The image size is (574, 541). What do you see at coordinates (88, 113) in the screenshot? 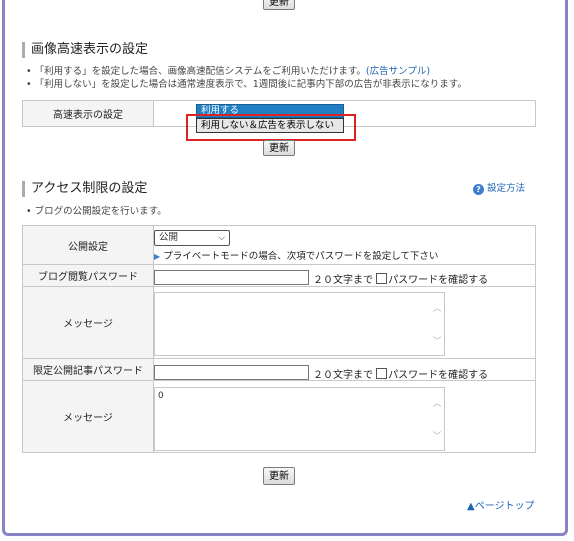
I see `speed-row-label: 高速表示の設定` at bounding box center [88, 113].